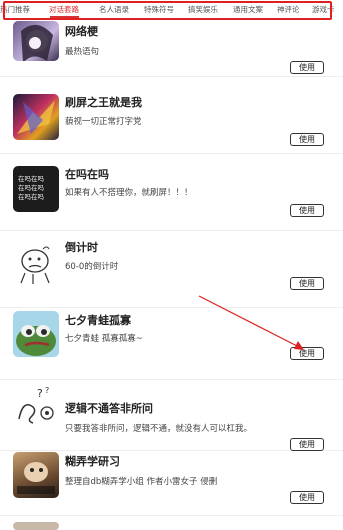  Describe the element at coordinates (92, 461) in the screenshot. I see `item-title: 糊弄学研习` at that location.